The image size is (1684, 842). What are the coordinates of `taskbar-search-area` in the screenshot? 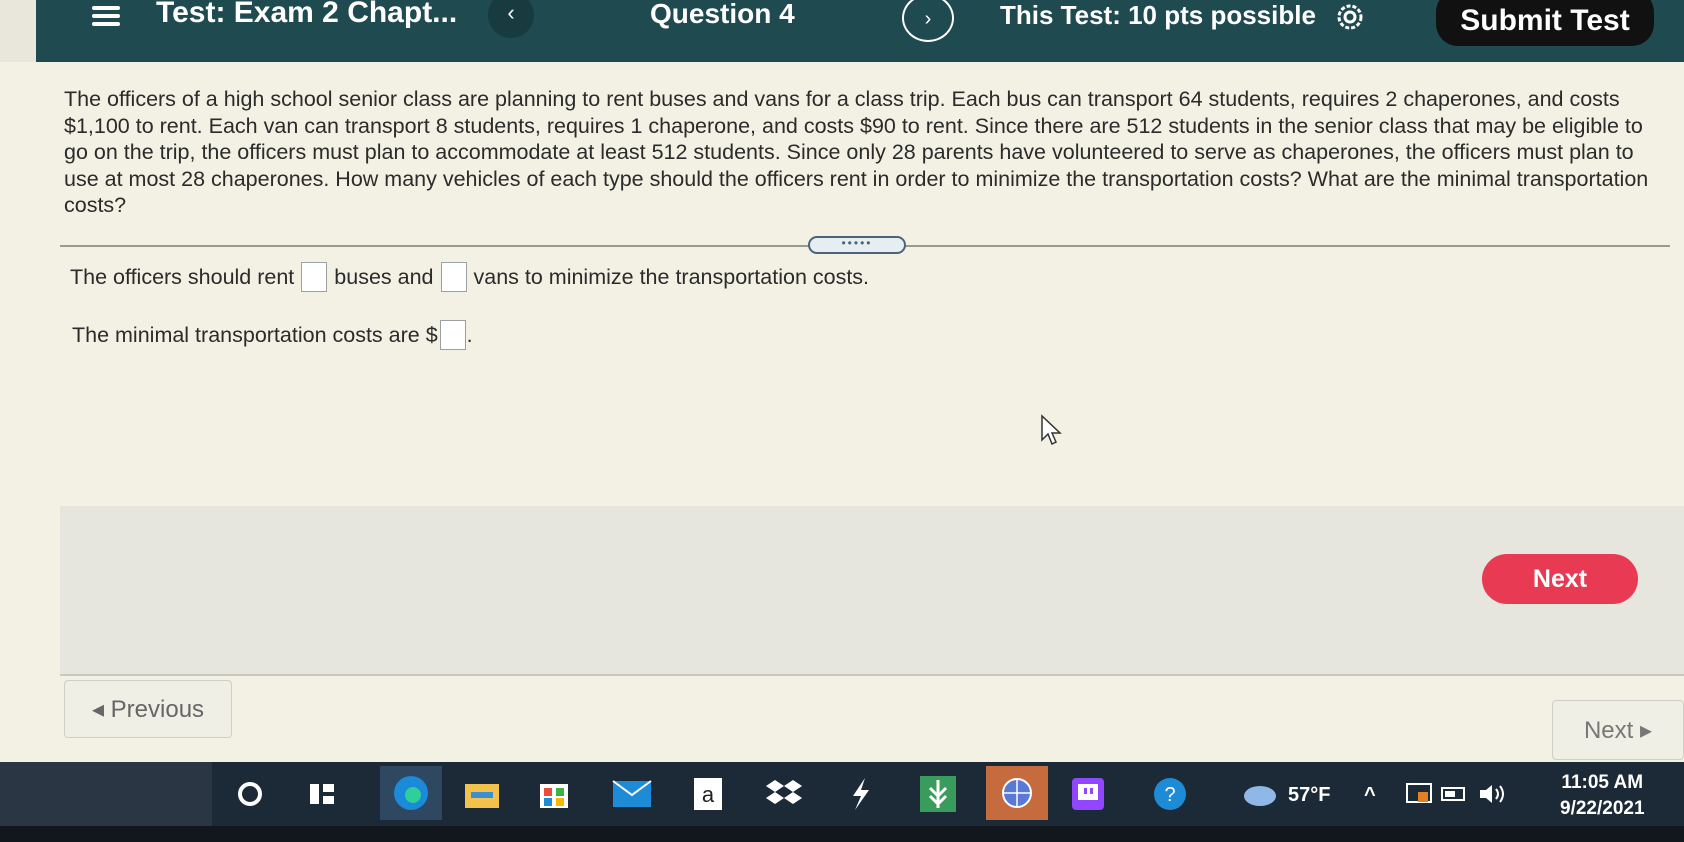 It's located at (106, 794).